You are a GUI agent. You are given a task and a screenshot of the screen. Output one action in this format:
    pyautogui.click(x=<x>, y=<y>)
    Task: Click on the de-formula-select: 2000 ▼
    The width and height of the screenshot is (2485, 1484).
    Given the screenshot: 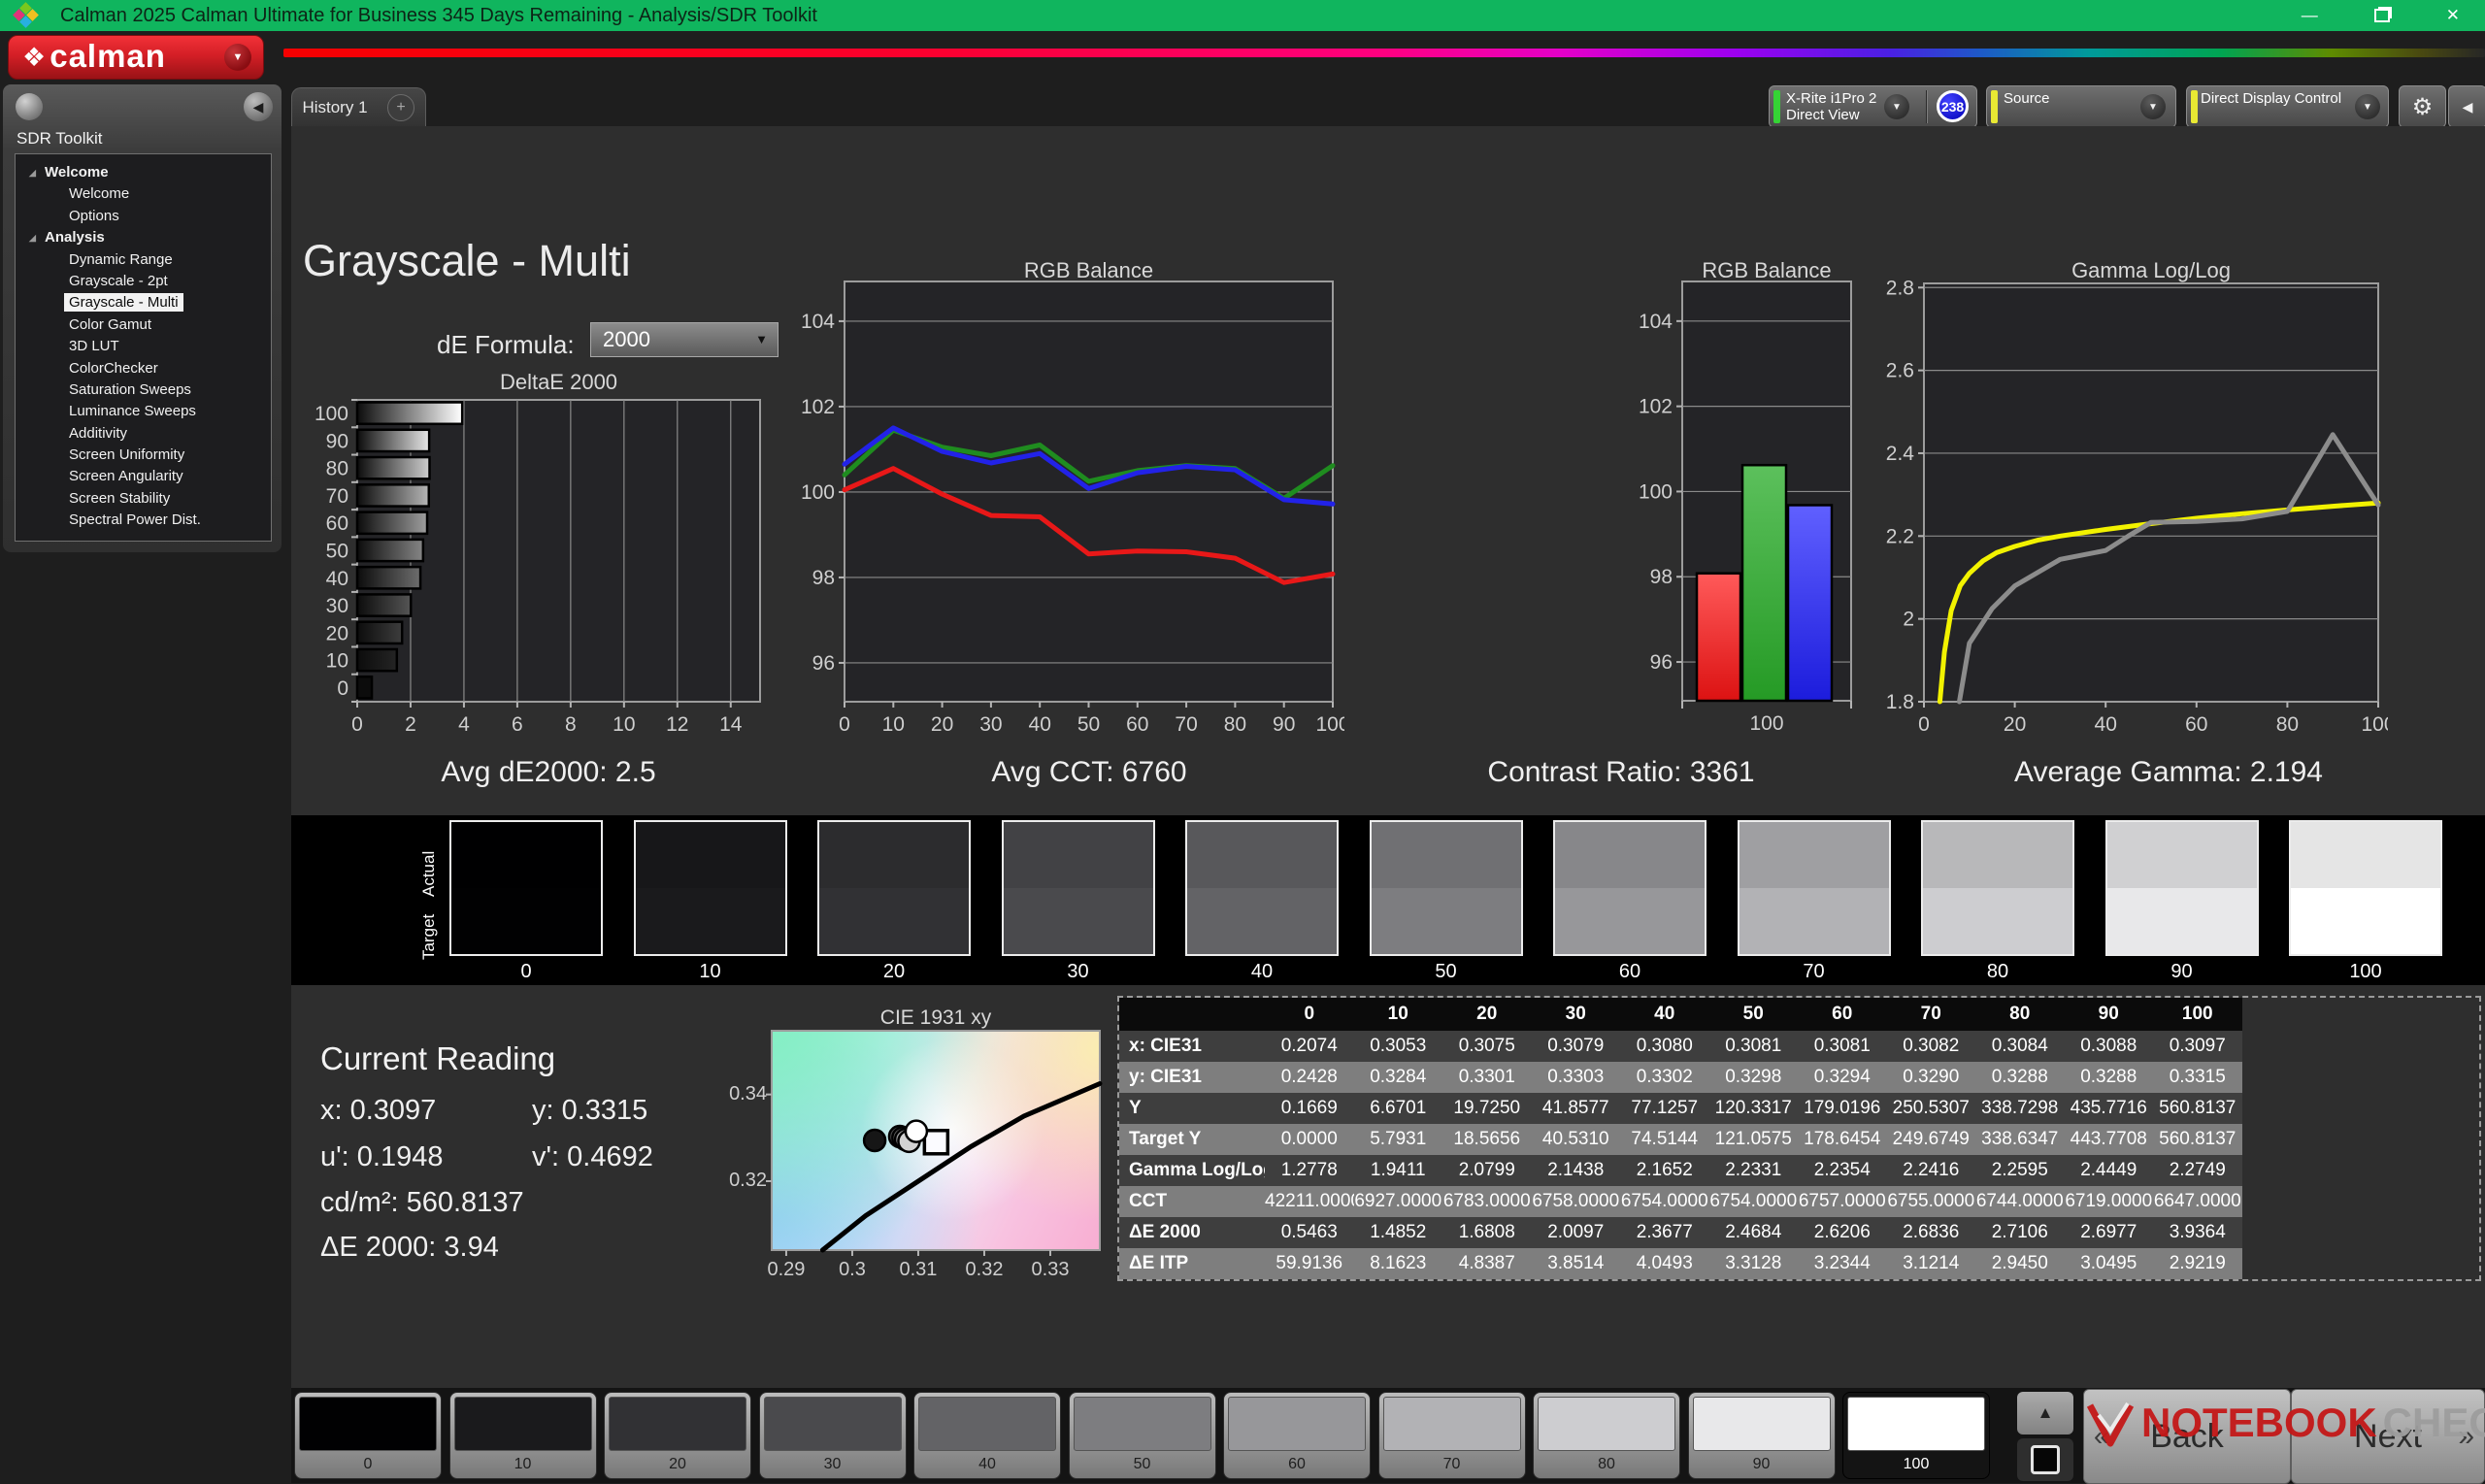 What is the action you would take?
    pyautogui.click(x=685, y=339)
    